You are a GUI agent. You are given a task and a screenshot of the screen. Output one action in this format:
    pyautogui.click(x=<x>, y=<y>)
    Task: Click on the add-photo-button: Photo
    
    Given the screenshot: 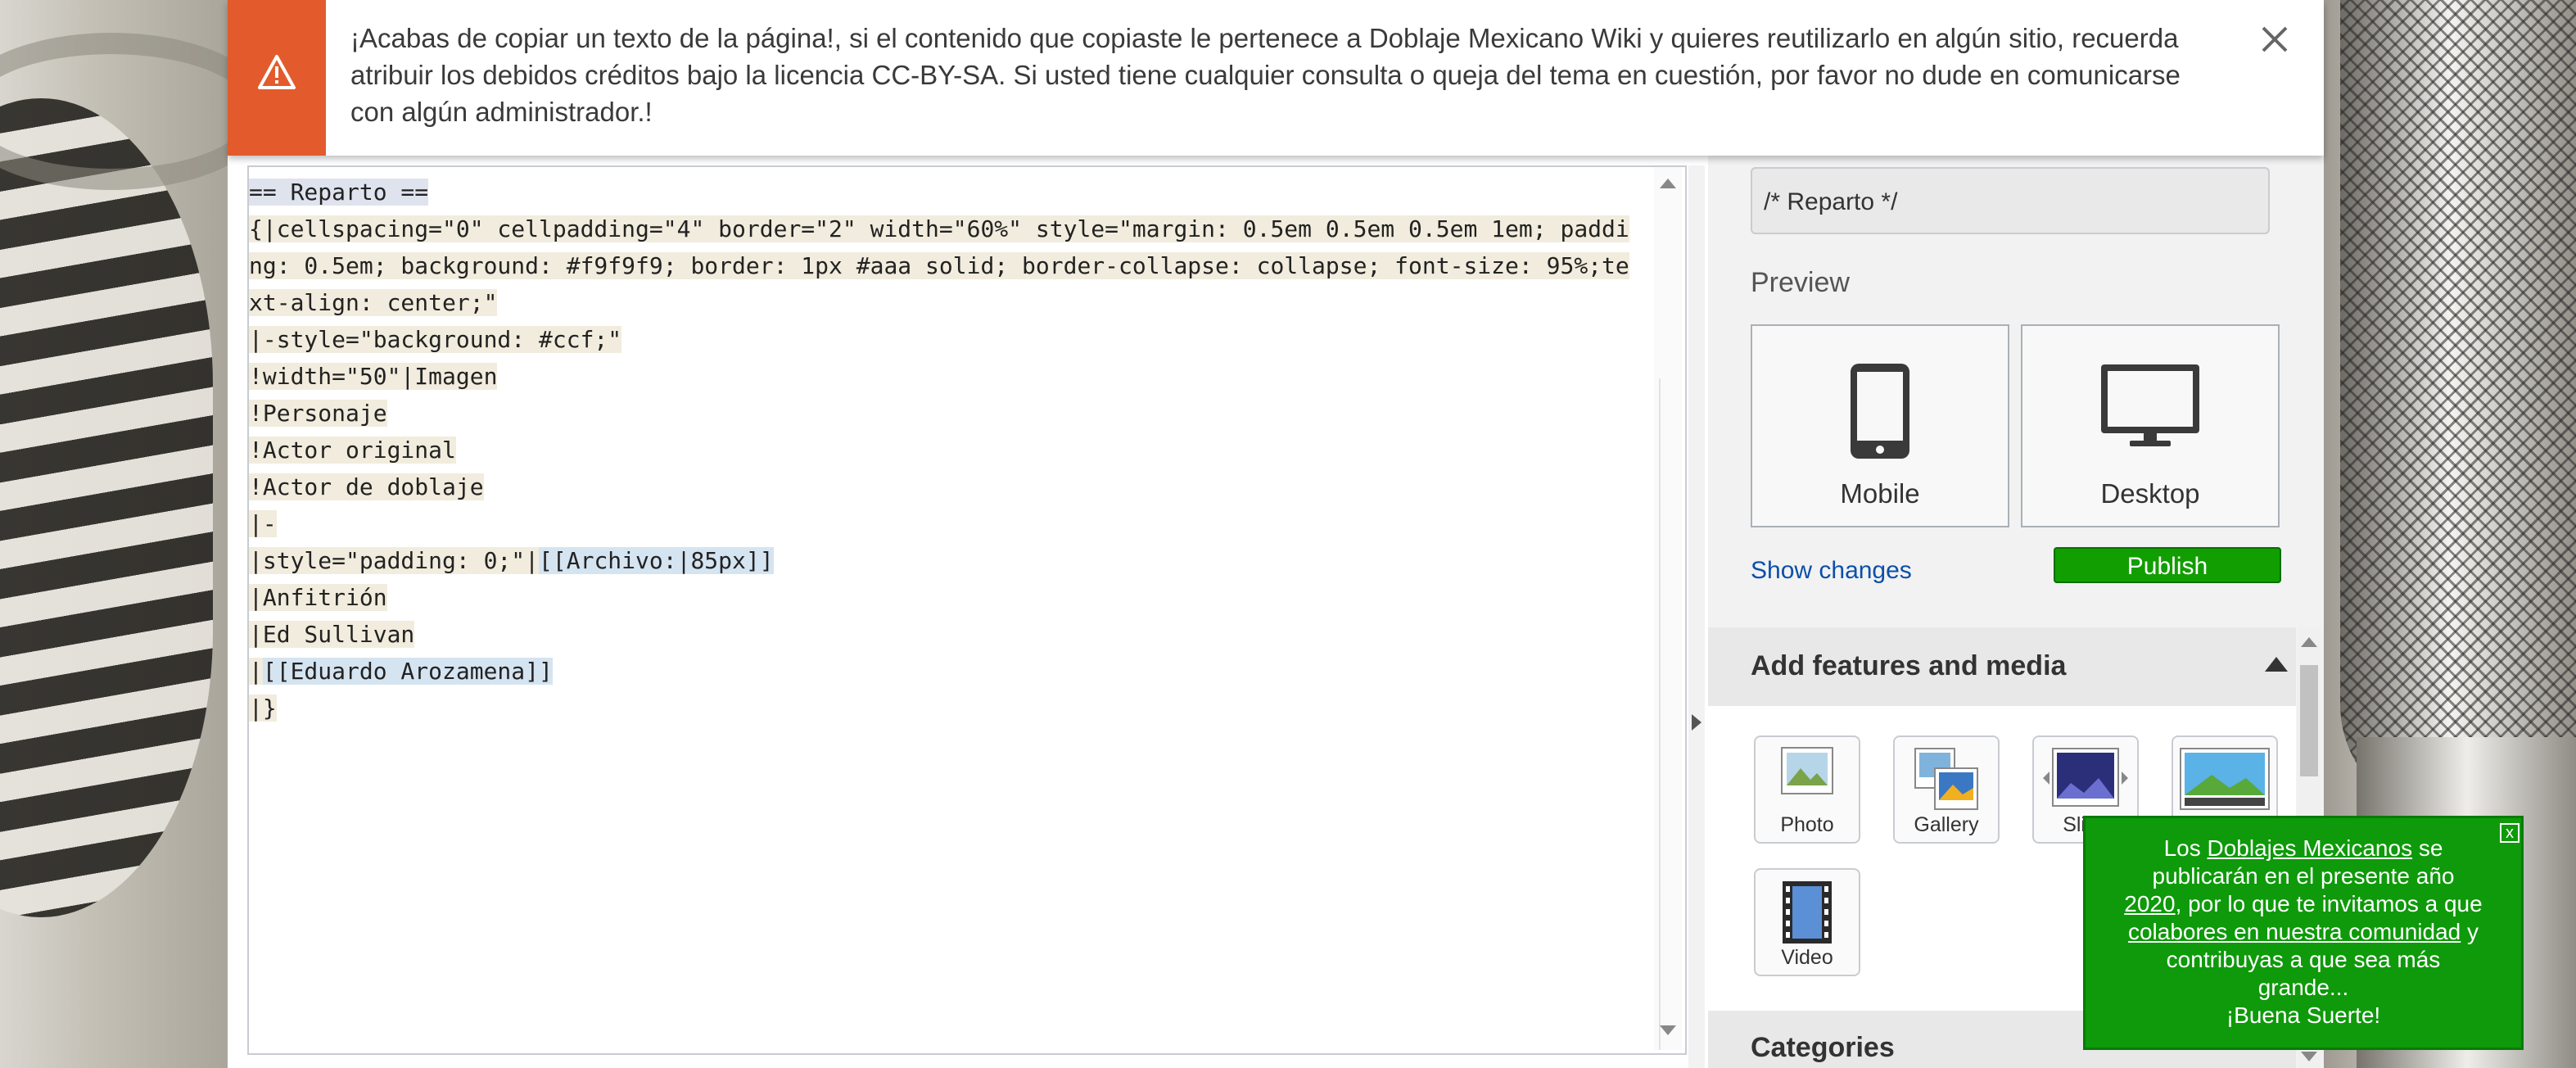 What is the action you would take?
    pyautogui.click(x=1807, y=790)
    